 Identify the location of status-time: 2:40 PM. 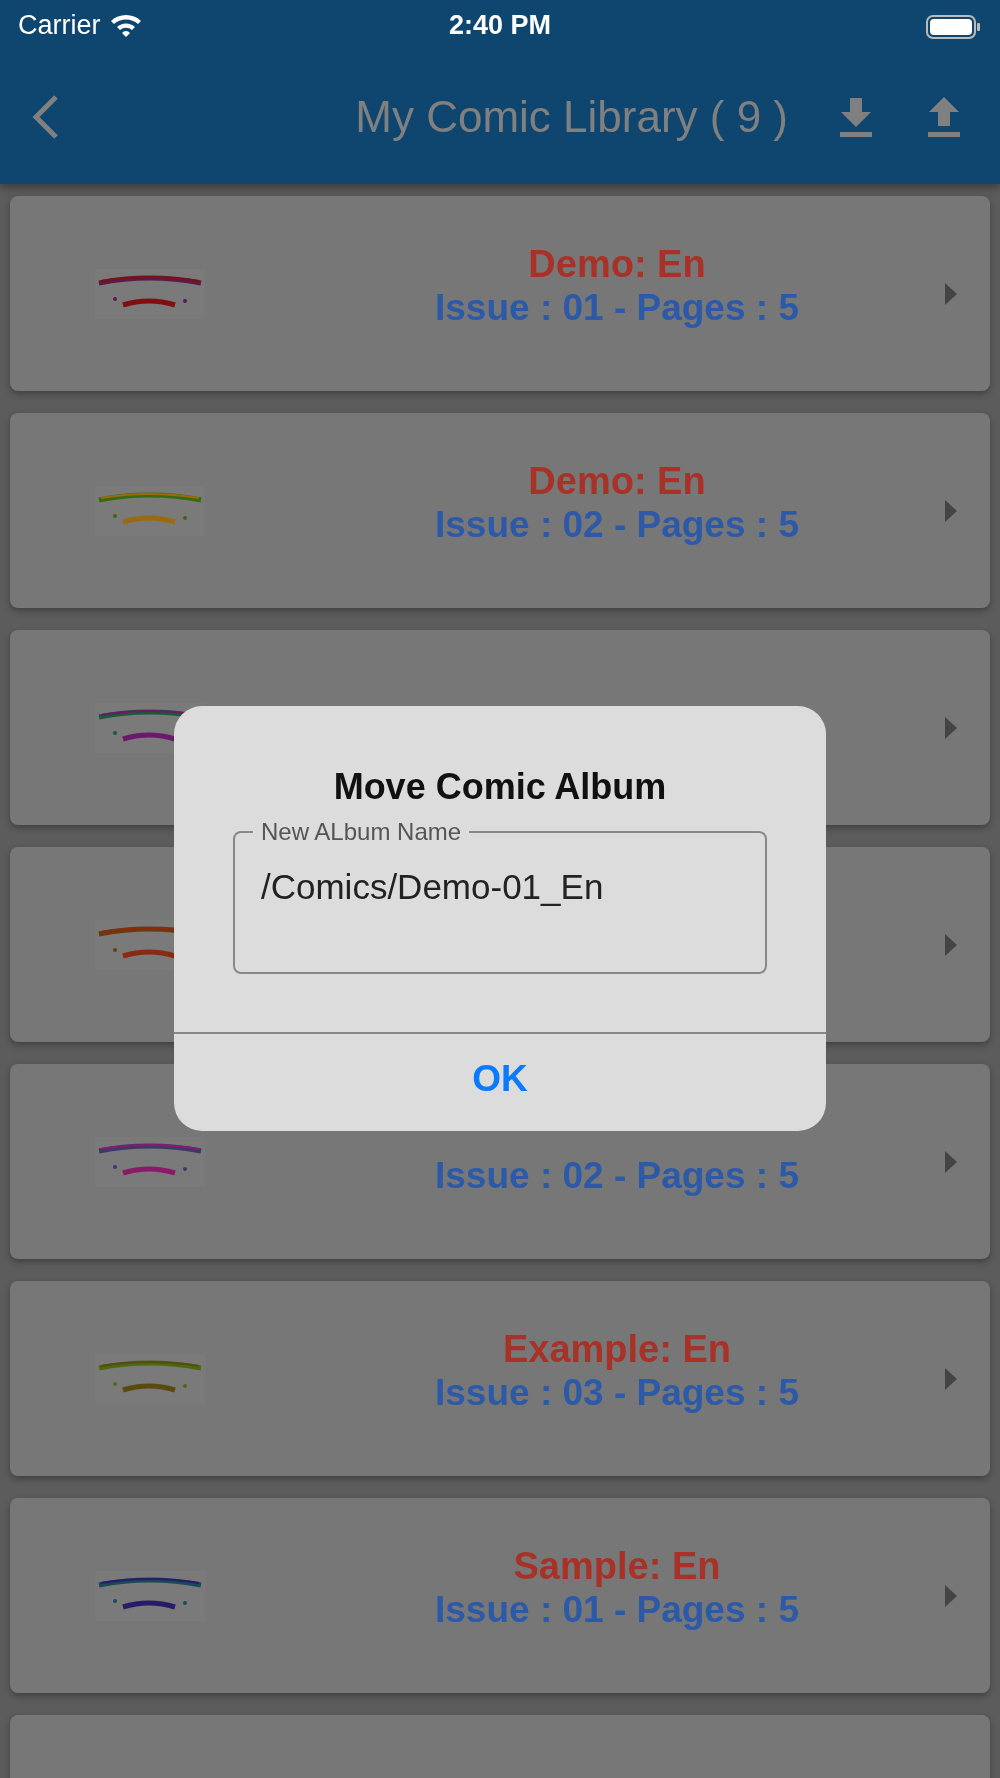
(500, 25).